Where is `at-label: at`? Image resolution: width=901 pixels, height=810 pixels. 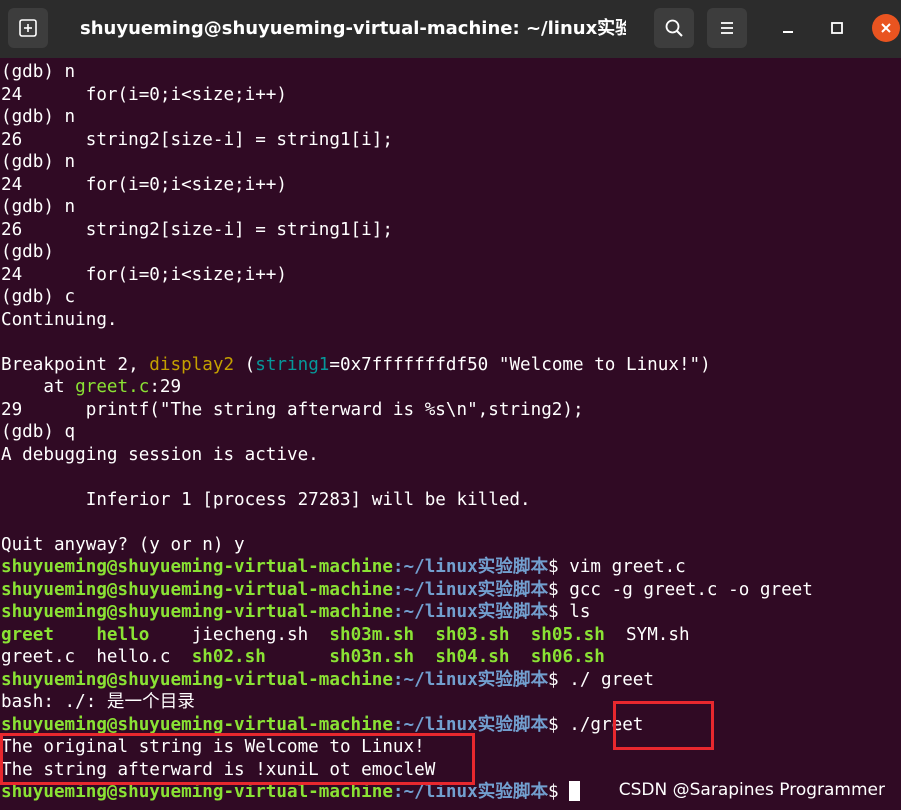
at-label: at is located at coordinates (38, 387).